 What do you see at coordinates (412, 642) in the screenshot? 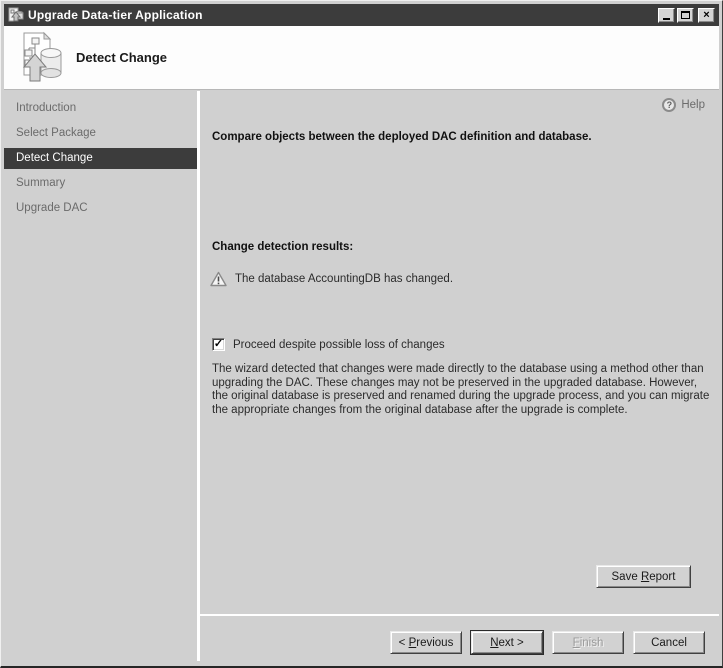
I see `previous-mnemonic: P` at bounding box center [412, 642].